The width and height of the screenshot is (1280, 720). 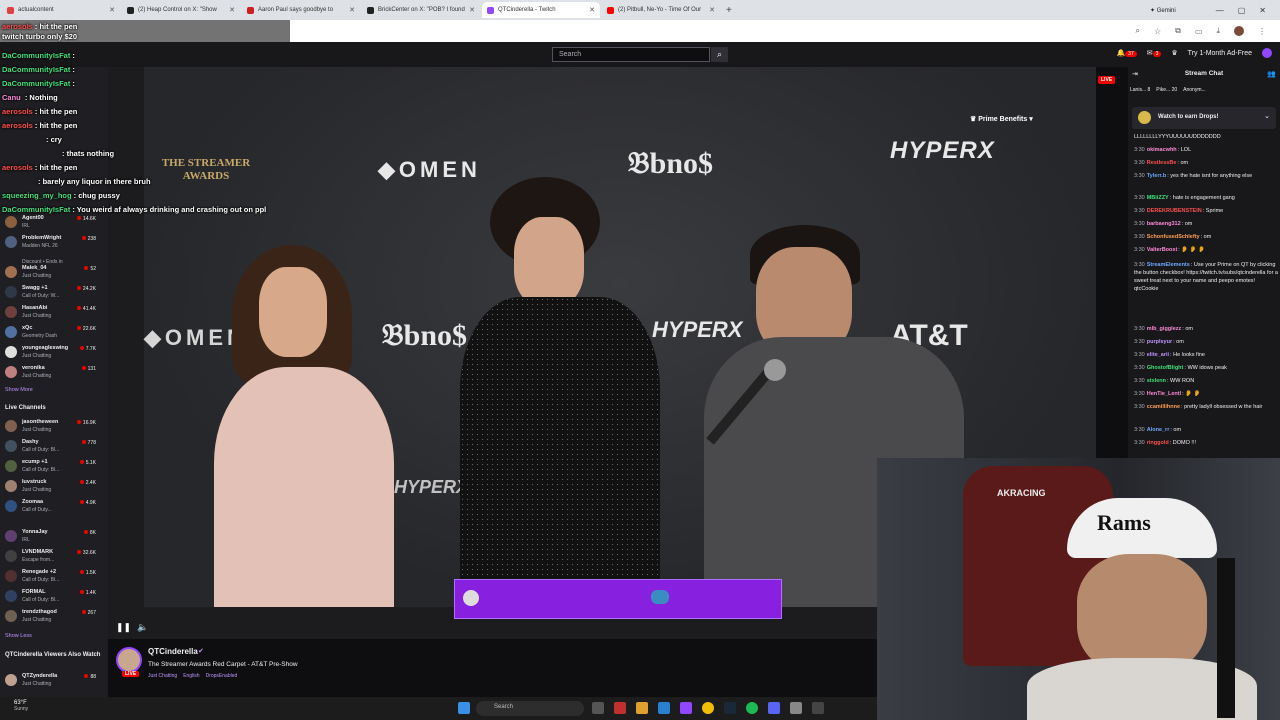 What do you see at coordinates (1178, 31) in the screenshot?
I see `extensions-icon: ⧉` at bounding box center [1178, 31].